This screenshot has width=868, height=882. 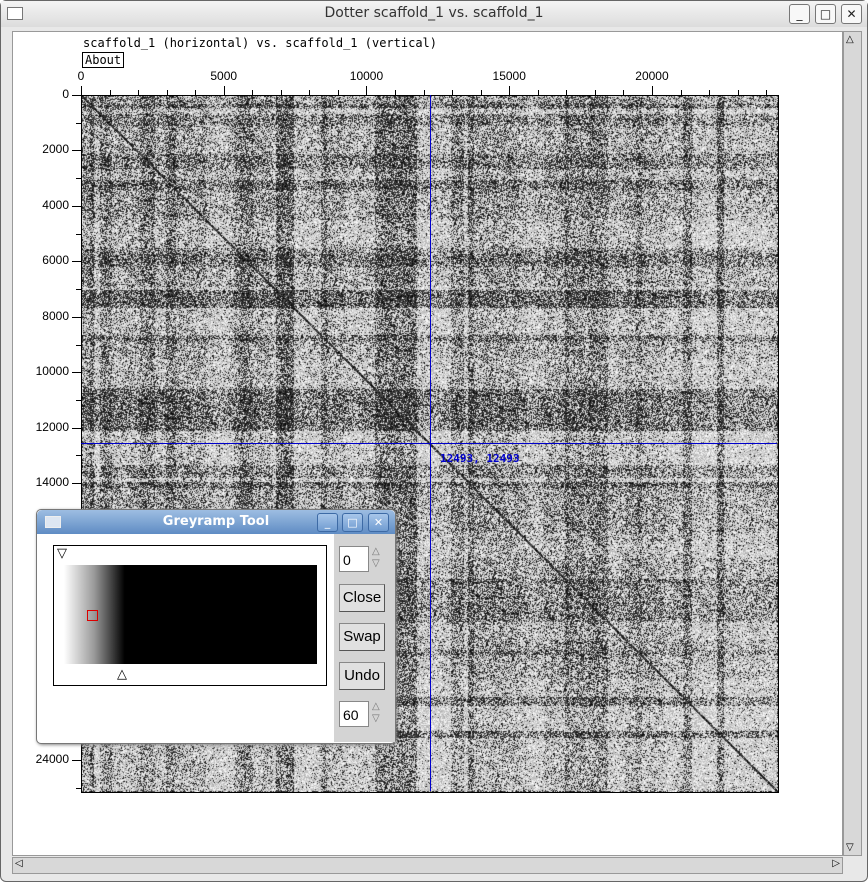 I want to click on lower-marker-icon: △, so click(x=122, y=674).